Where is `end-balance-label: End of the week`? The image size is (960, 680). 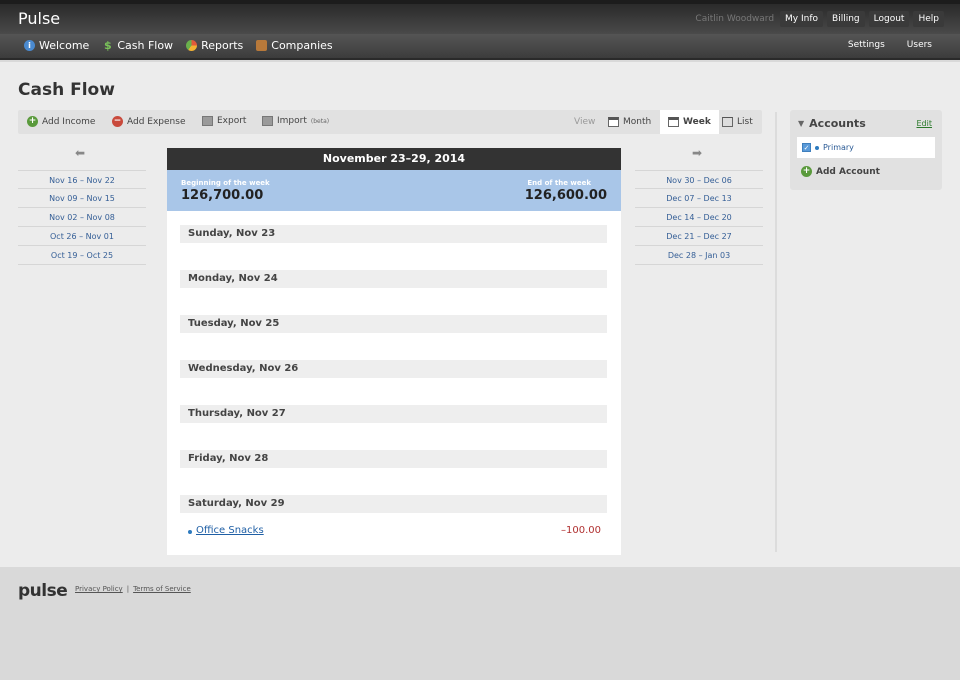 end-balance-label: End of the week is located at coordinates (559, 183).